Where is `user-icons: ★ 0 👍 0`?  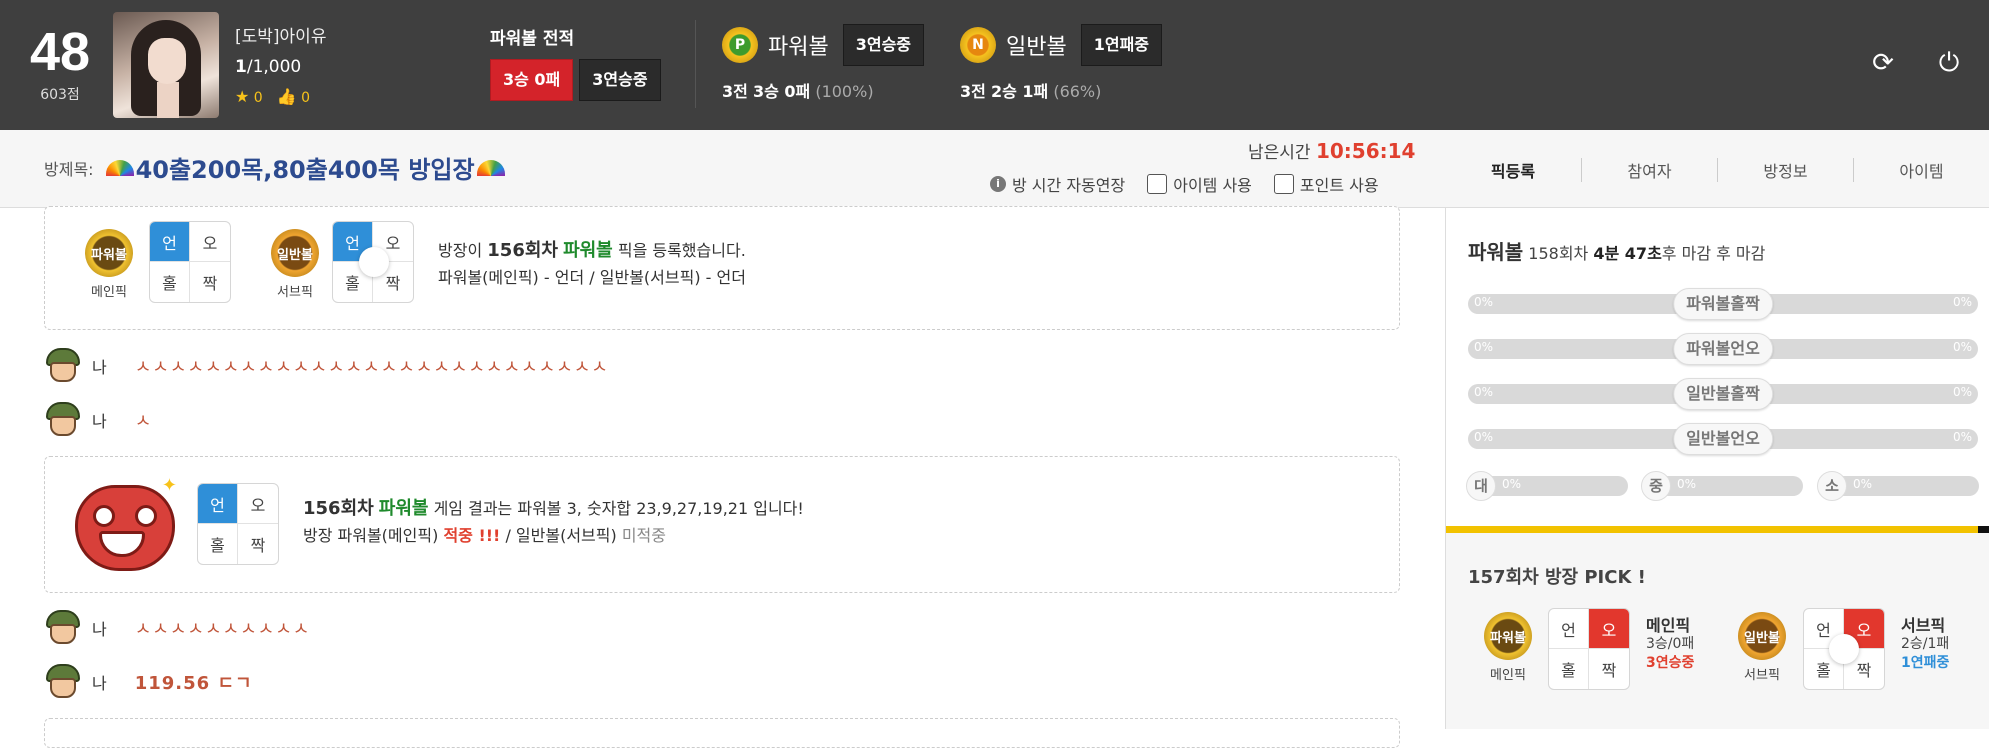
user-icons: ★ 0 👍 0 is located at coordinates (280, 96).